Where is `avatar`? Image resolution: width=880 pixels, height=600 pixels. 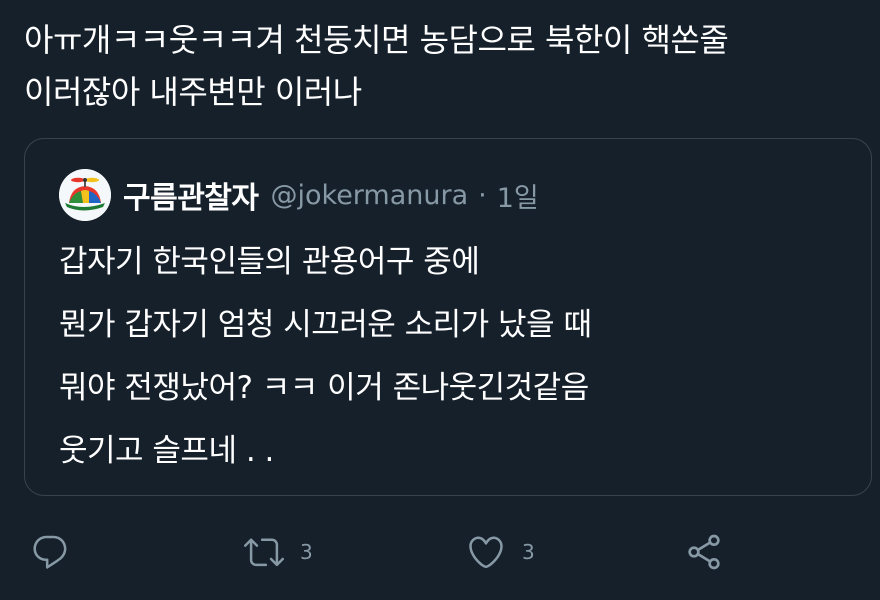 avatar is located at coordinates (85, 195).